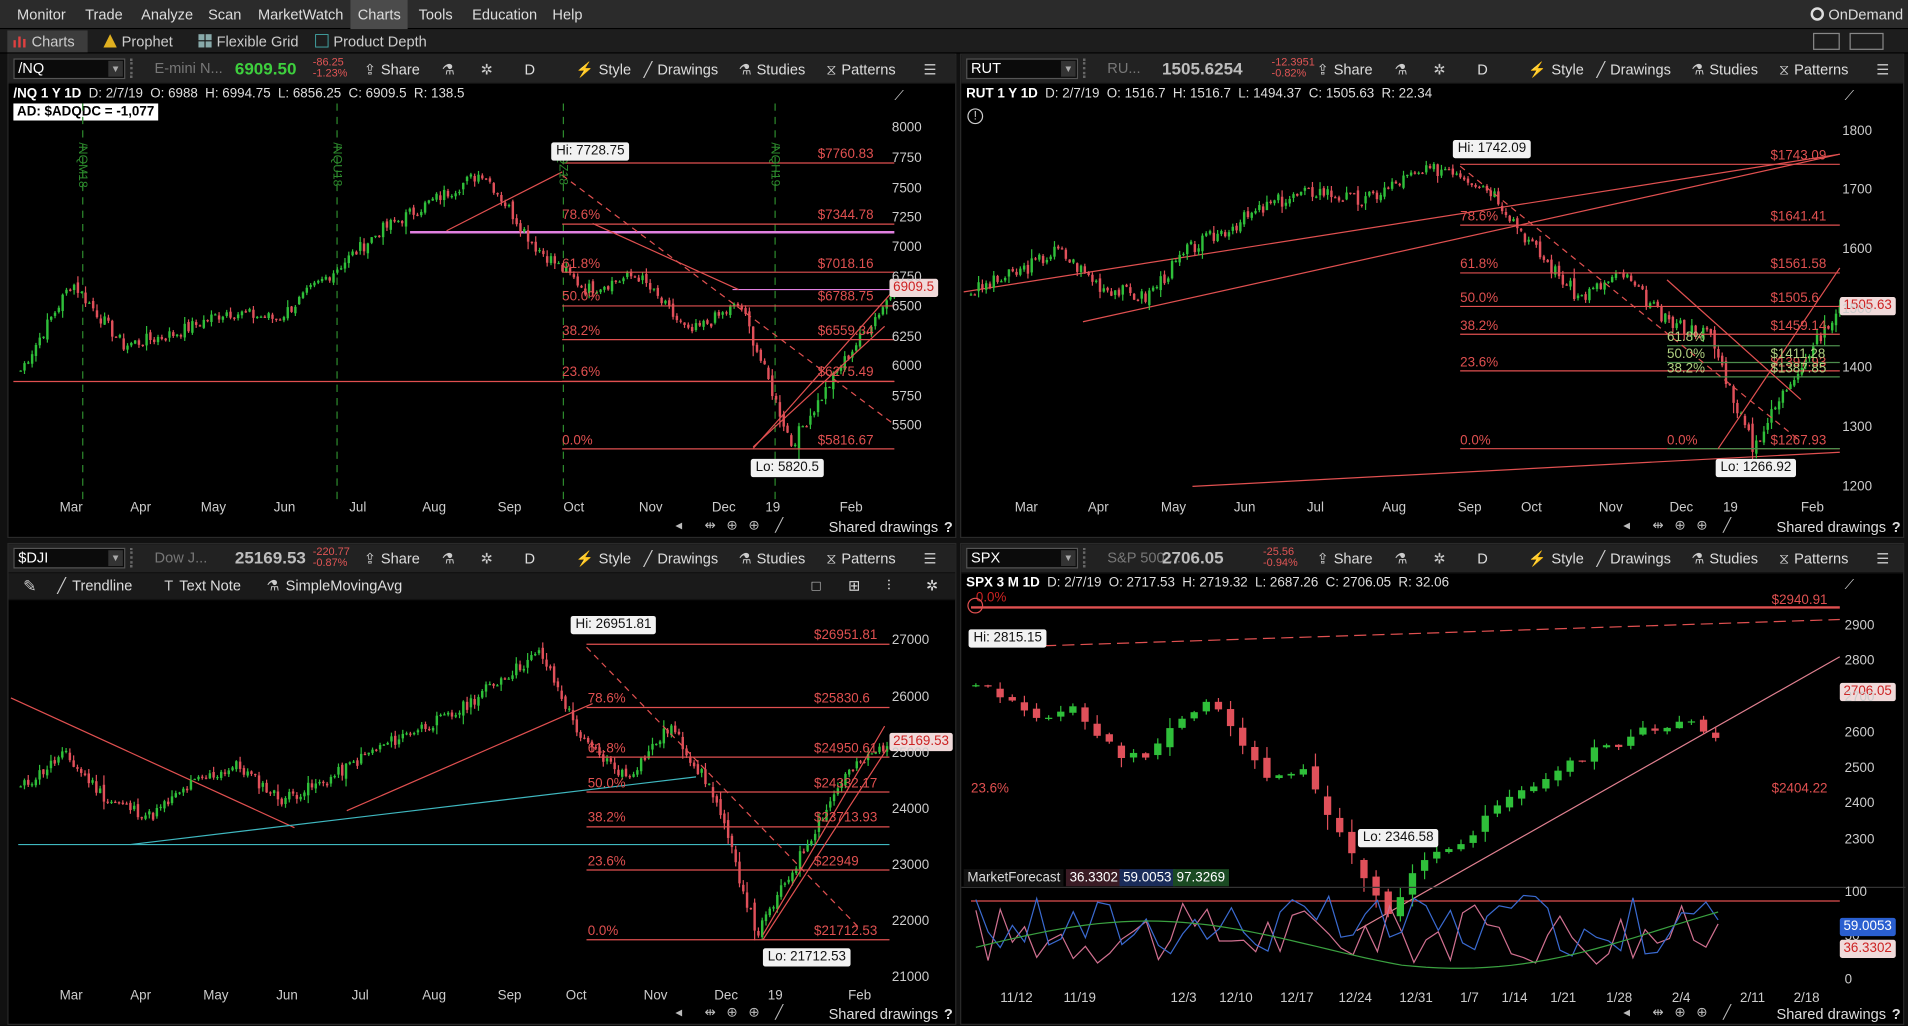 This screenshot has height=1026, width=1908. Describe the element at coordinates (567, 14) in the screenshot. I see `menu-help: Help` at that location.